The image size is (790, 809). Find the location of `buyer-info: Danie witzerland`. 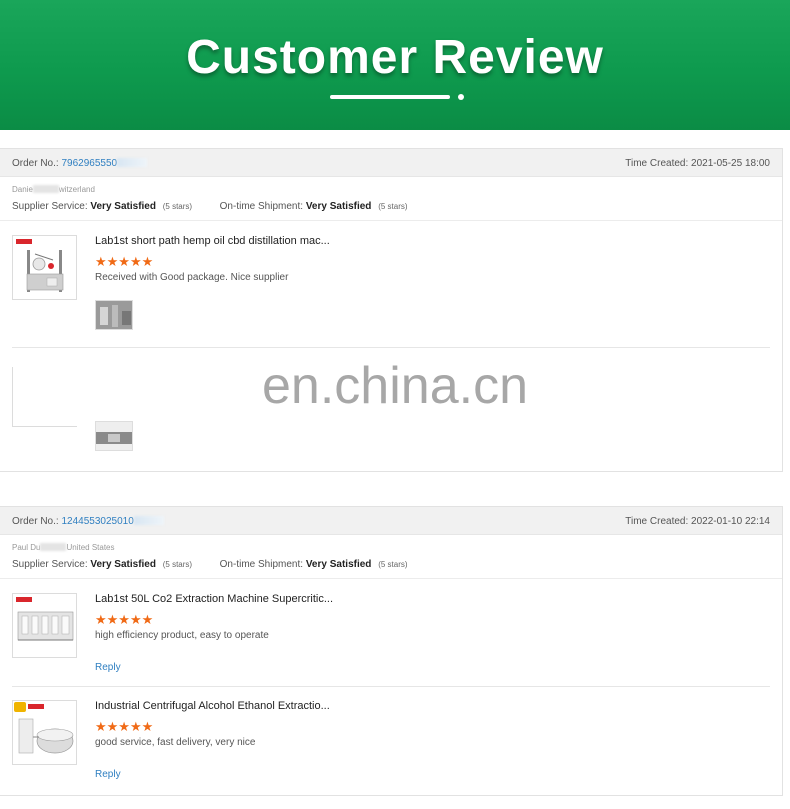

buyer-info: Danie witzerland is located at coordinates (53, 189).